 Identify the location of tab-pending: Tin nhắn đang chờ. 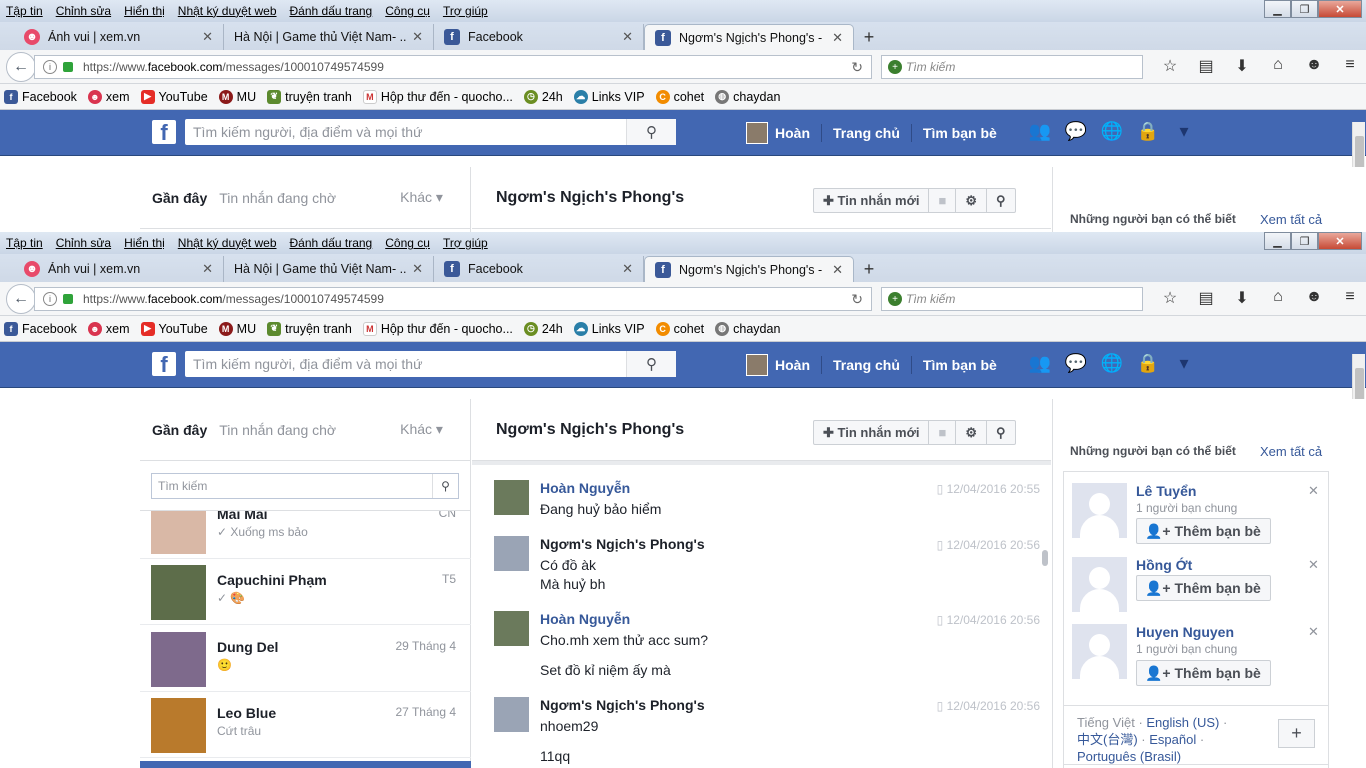
(277, 430).